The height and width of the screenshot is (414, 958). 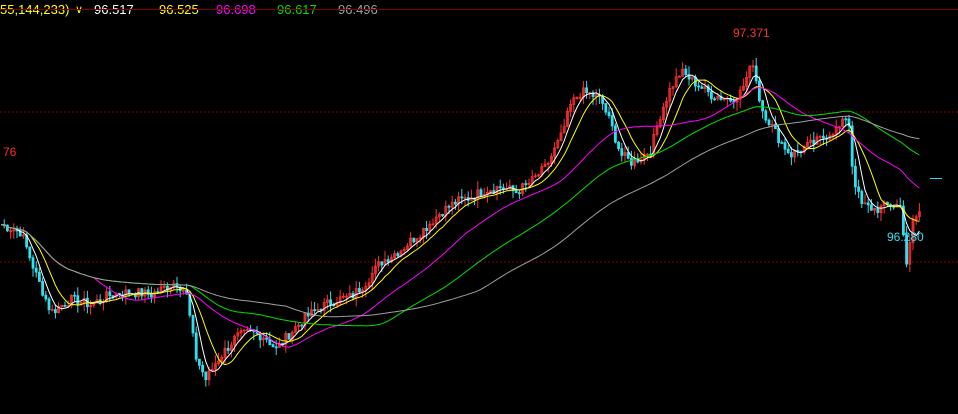 What do you see at coordinates (751, 33) in the screenshot?
I see `high-price-label: 97.371` at bounding box center [751, 33].